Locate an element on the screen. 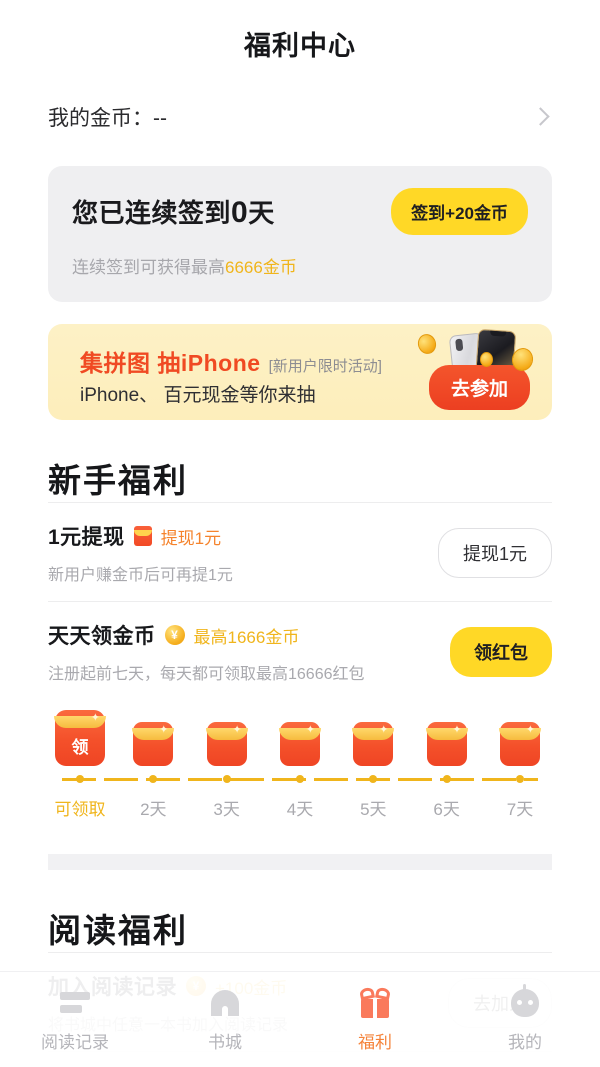 The width and height of the screenshot is (600, 1067). row-subtitle: 新用户赚金币后可再提1元 is located at coordinates (140, 575).